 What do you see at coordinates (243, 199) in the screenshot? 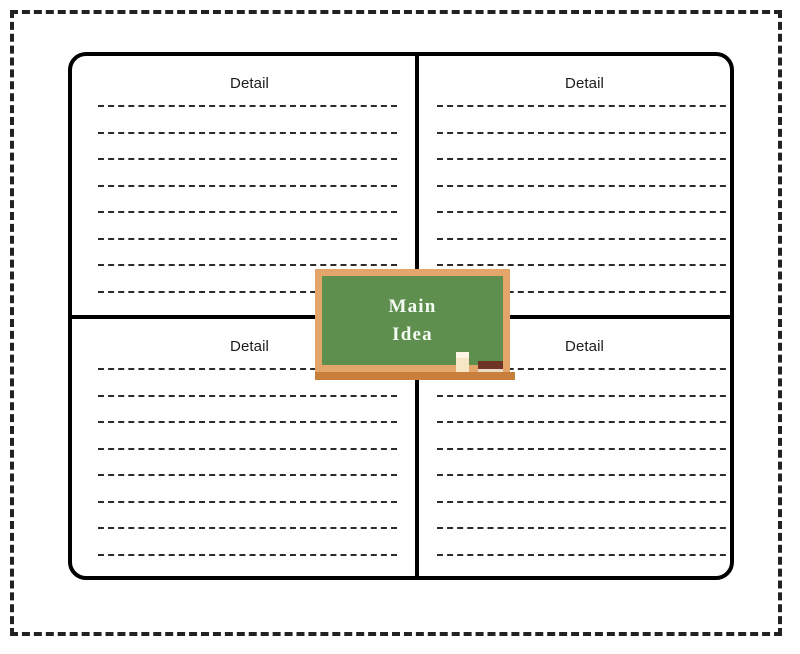
I see `writing-lines-top-left` at bounding box center [243, 199].